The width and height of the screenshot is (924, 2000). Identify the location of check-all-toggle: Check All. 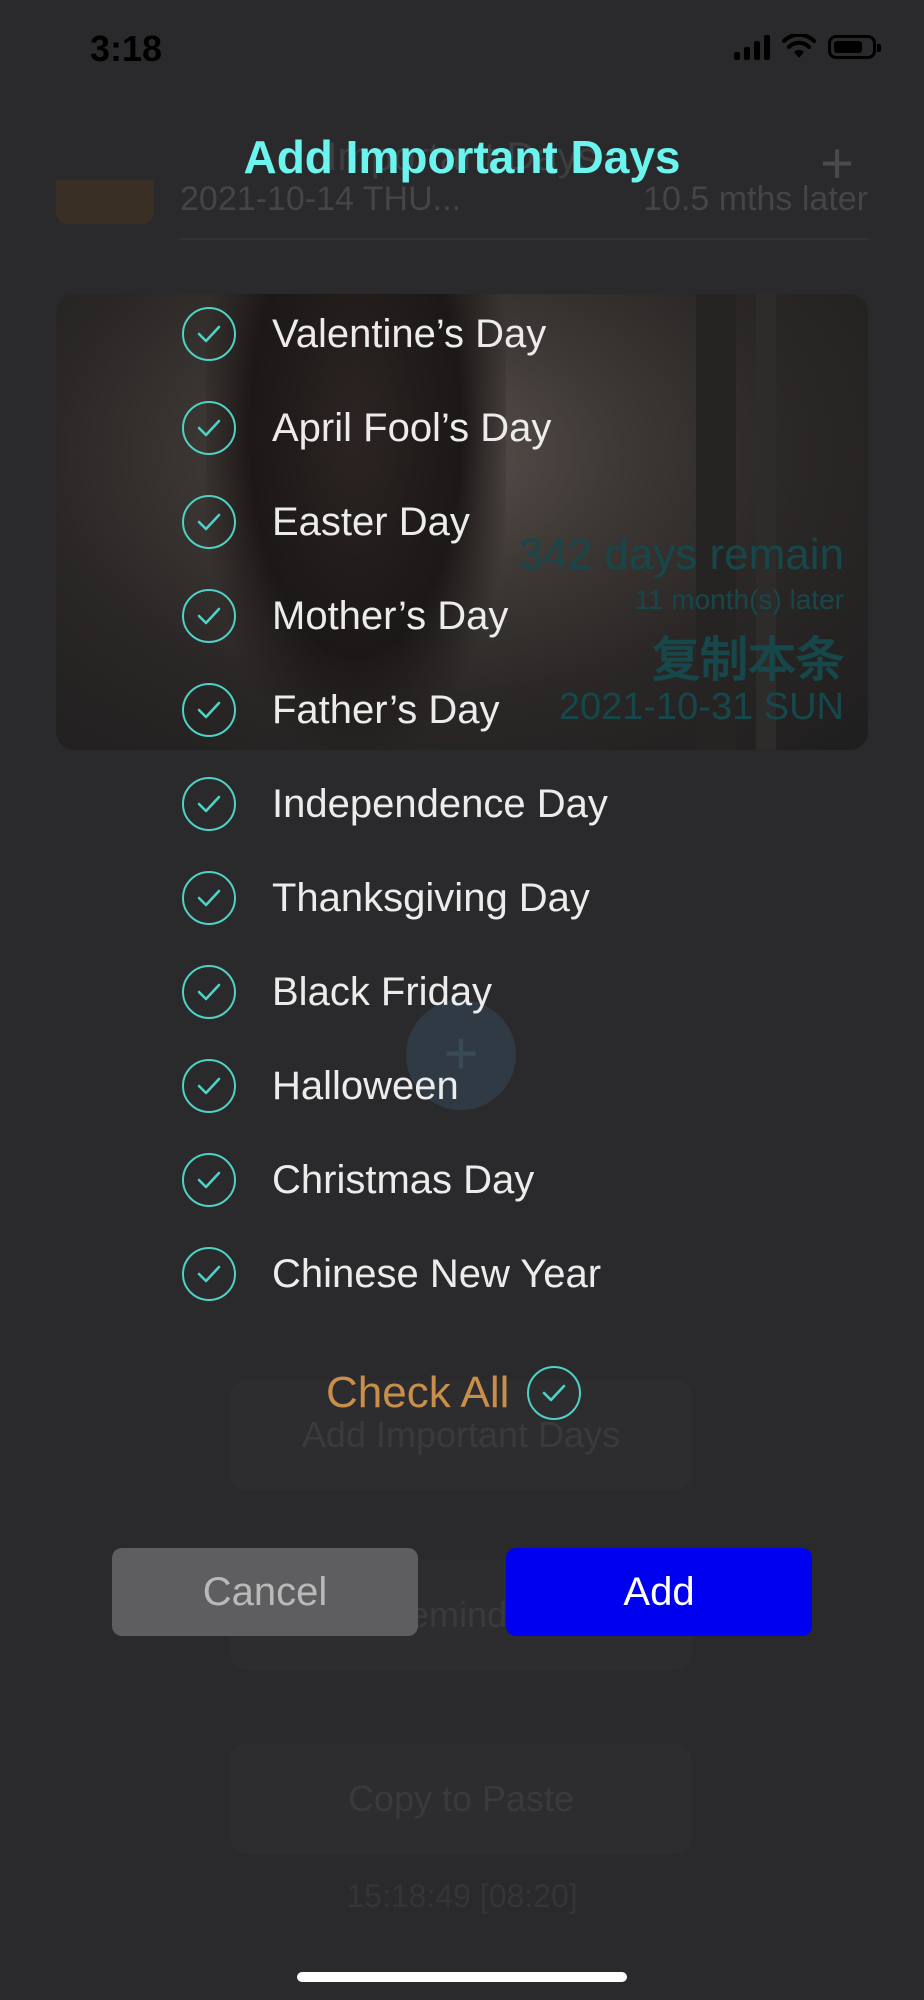
(454, 1393).